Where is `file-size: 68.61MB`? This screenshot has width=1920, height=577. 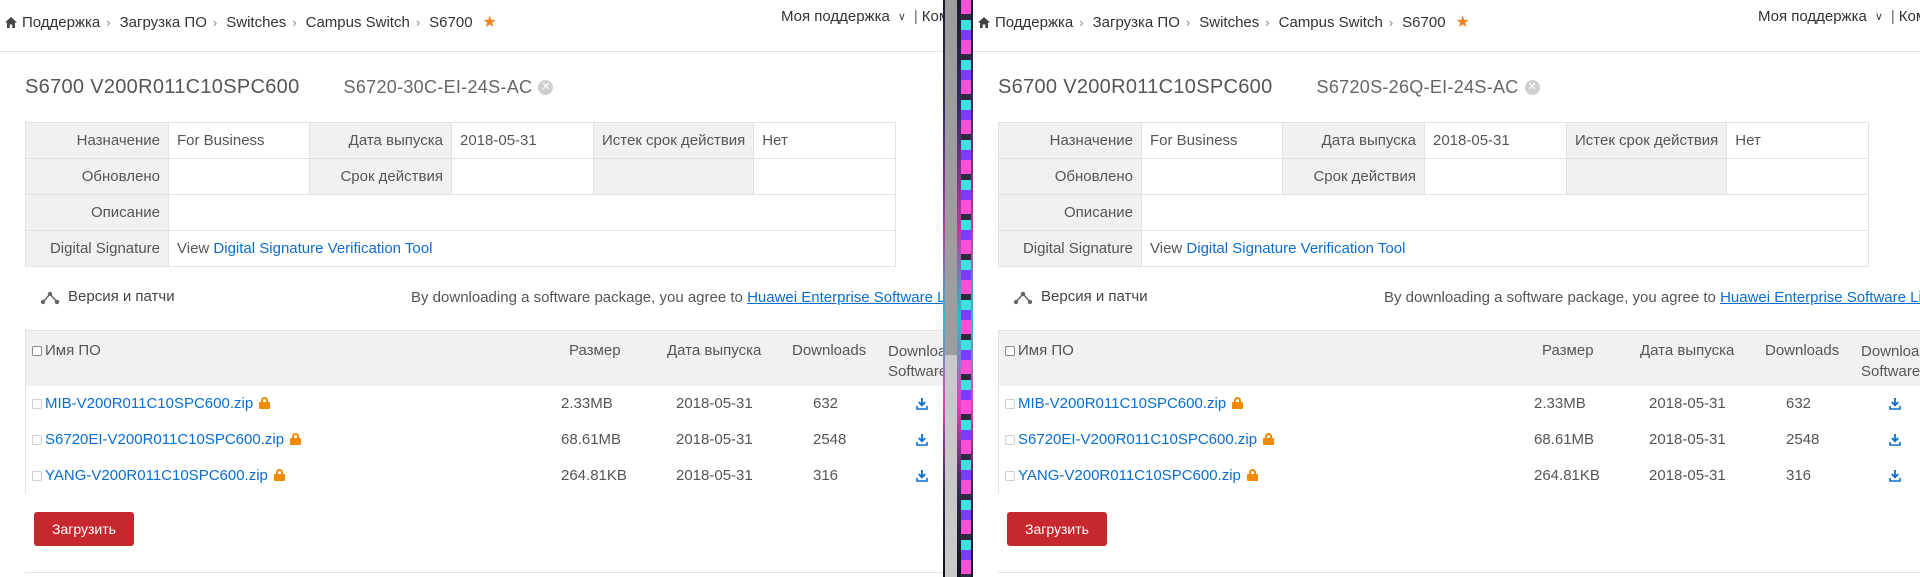 file-size: 68.61MB is located at coordinates (591, 439).